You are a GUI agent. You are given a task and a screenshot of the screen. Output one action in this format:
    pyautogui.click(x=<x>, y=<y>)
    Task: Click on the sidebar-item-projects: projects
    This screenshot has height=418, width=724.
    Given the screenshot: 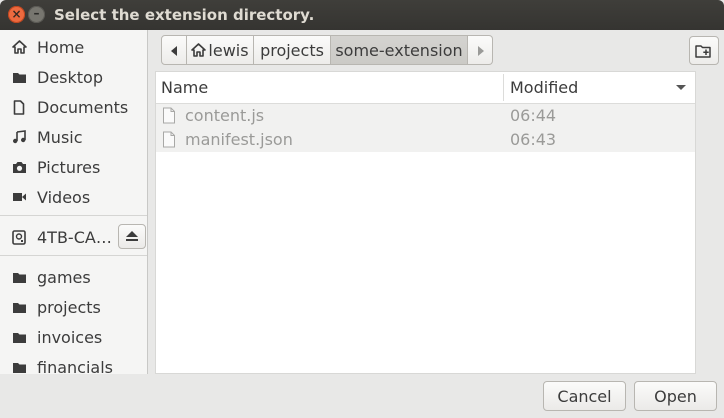 What is the action you would take?
    pyautogui.click(x=73, y=307)
    